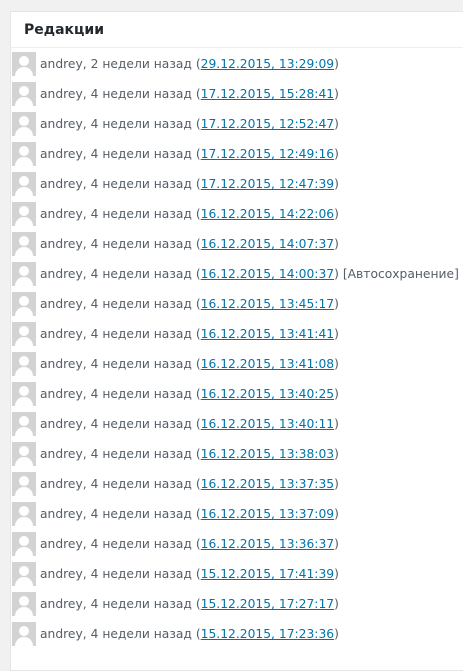  What do you see at coordinates (267, 544) in the screenshot?
I see `revision-date-link: 16.12.2015, 13:36:37` at bounding box center [267, 544].